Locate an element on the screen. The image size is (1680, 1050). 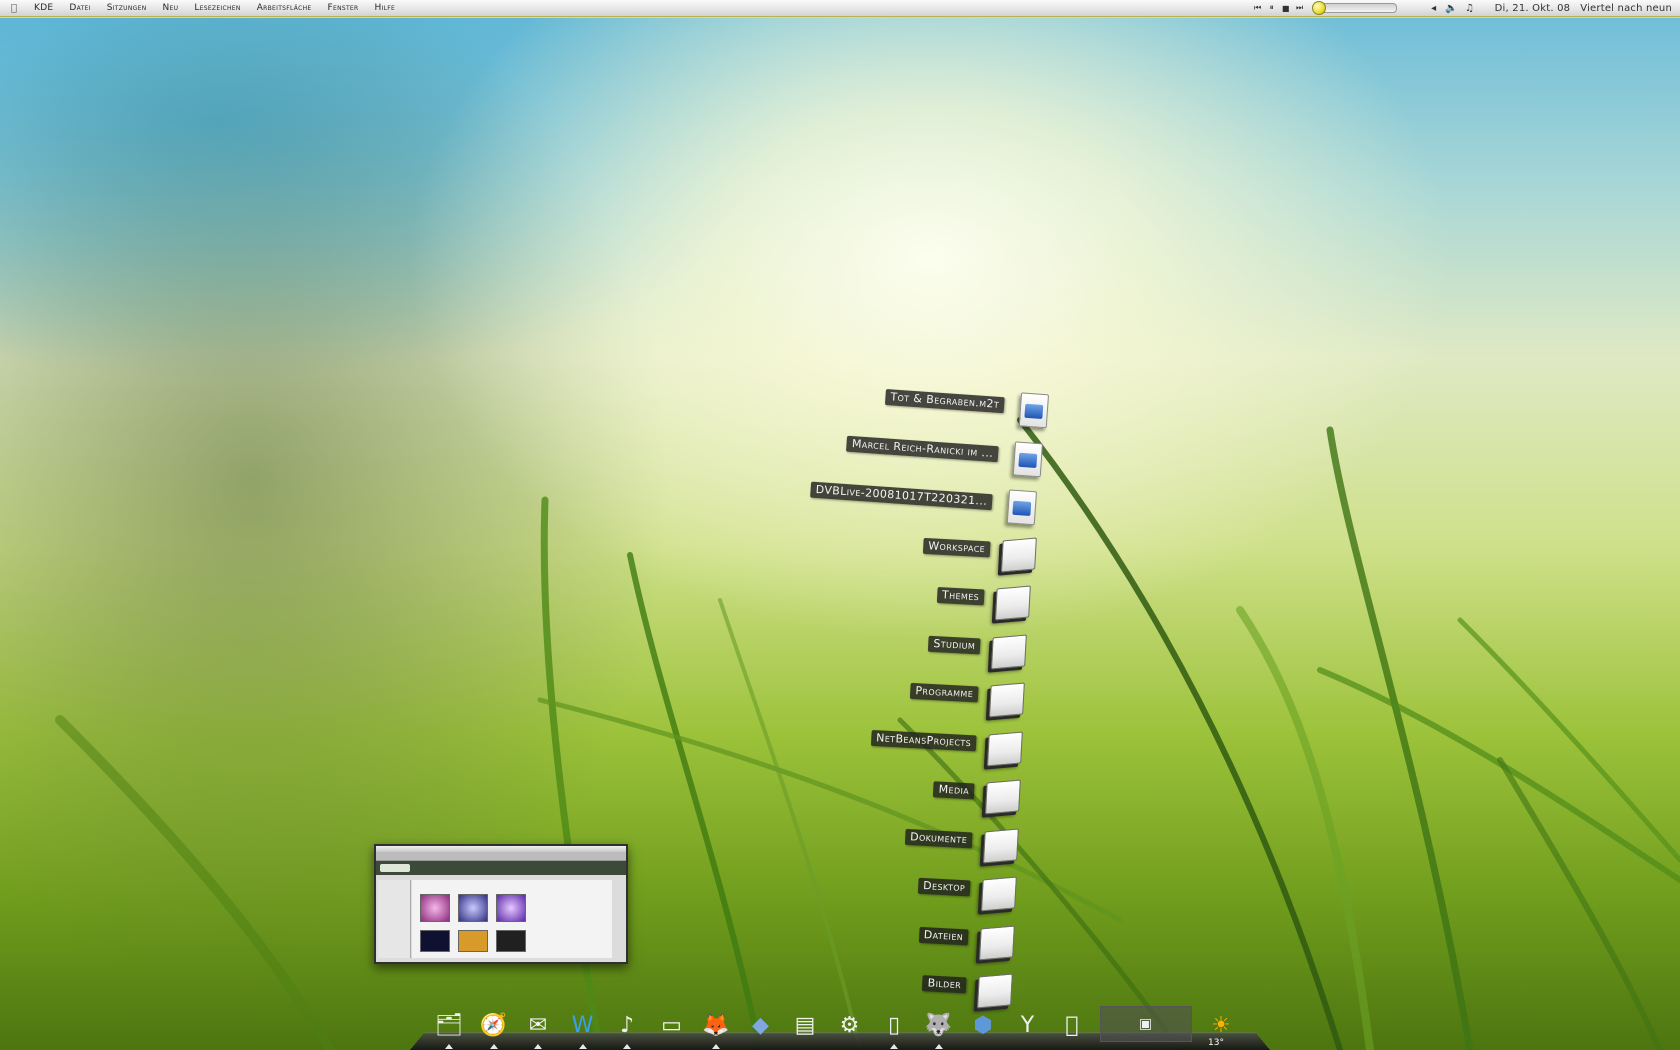
mail-icon: ✉ is located at coordinates (538, 1025).